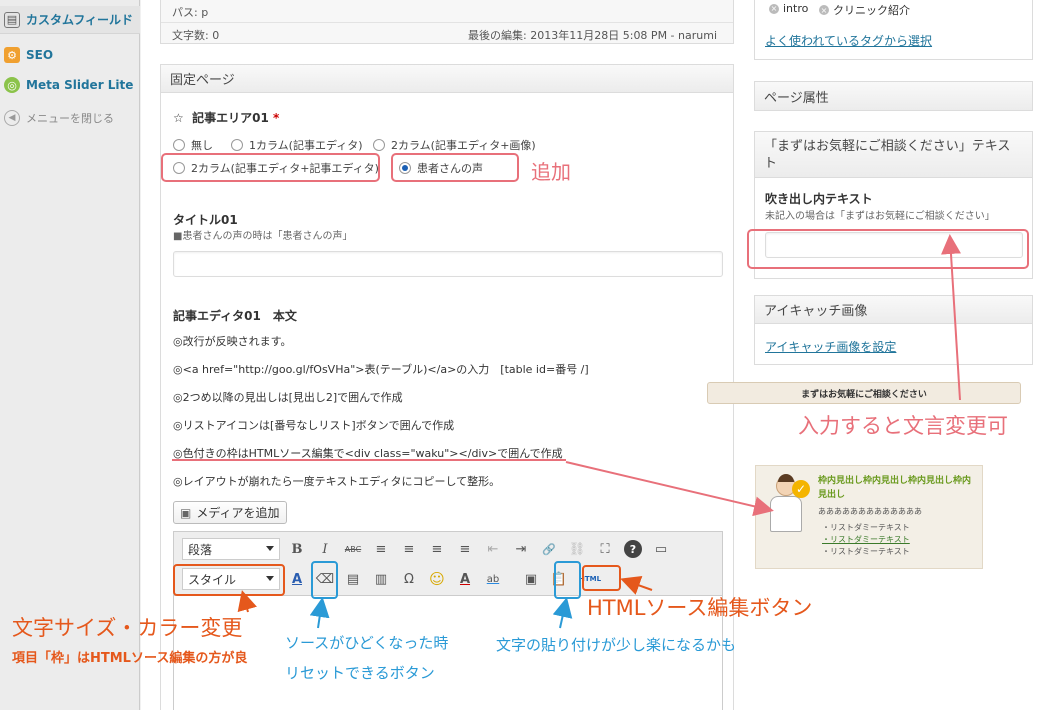 The height and width of the screenshot is (710, 1050). Describe the element at coordinates (549, 549) in the screenshot. I see `link-button: 🔗` at that location.